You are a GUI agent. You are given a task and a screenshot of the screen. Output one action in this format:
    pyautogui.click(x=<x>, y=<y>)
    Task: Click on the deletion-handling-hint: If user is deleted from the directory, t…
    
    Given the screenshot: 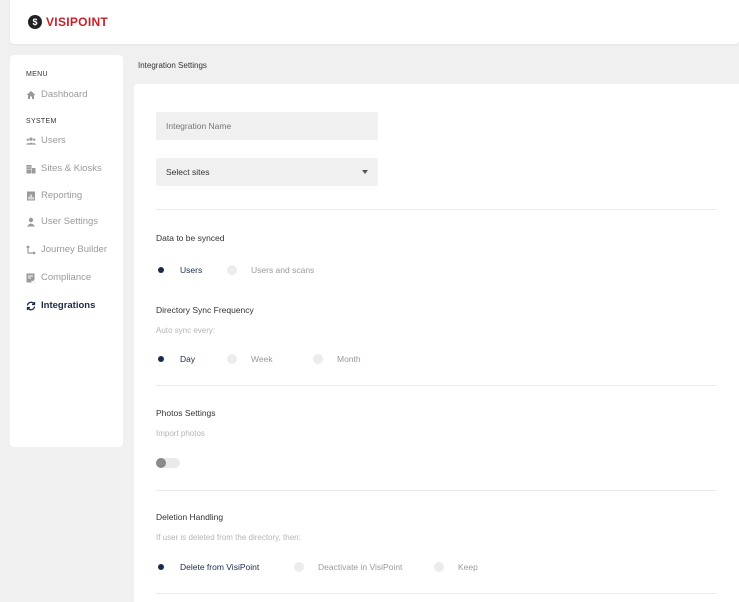 What is the action you would take?
    pyautogui.click(x=228, y=537)
    